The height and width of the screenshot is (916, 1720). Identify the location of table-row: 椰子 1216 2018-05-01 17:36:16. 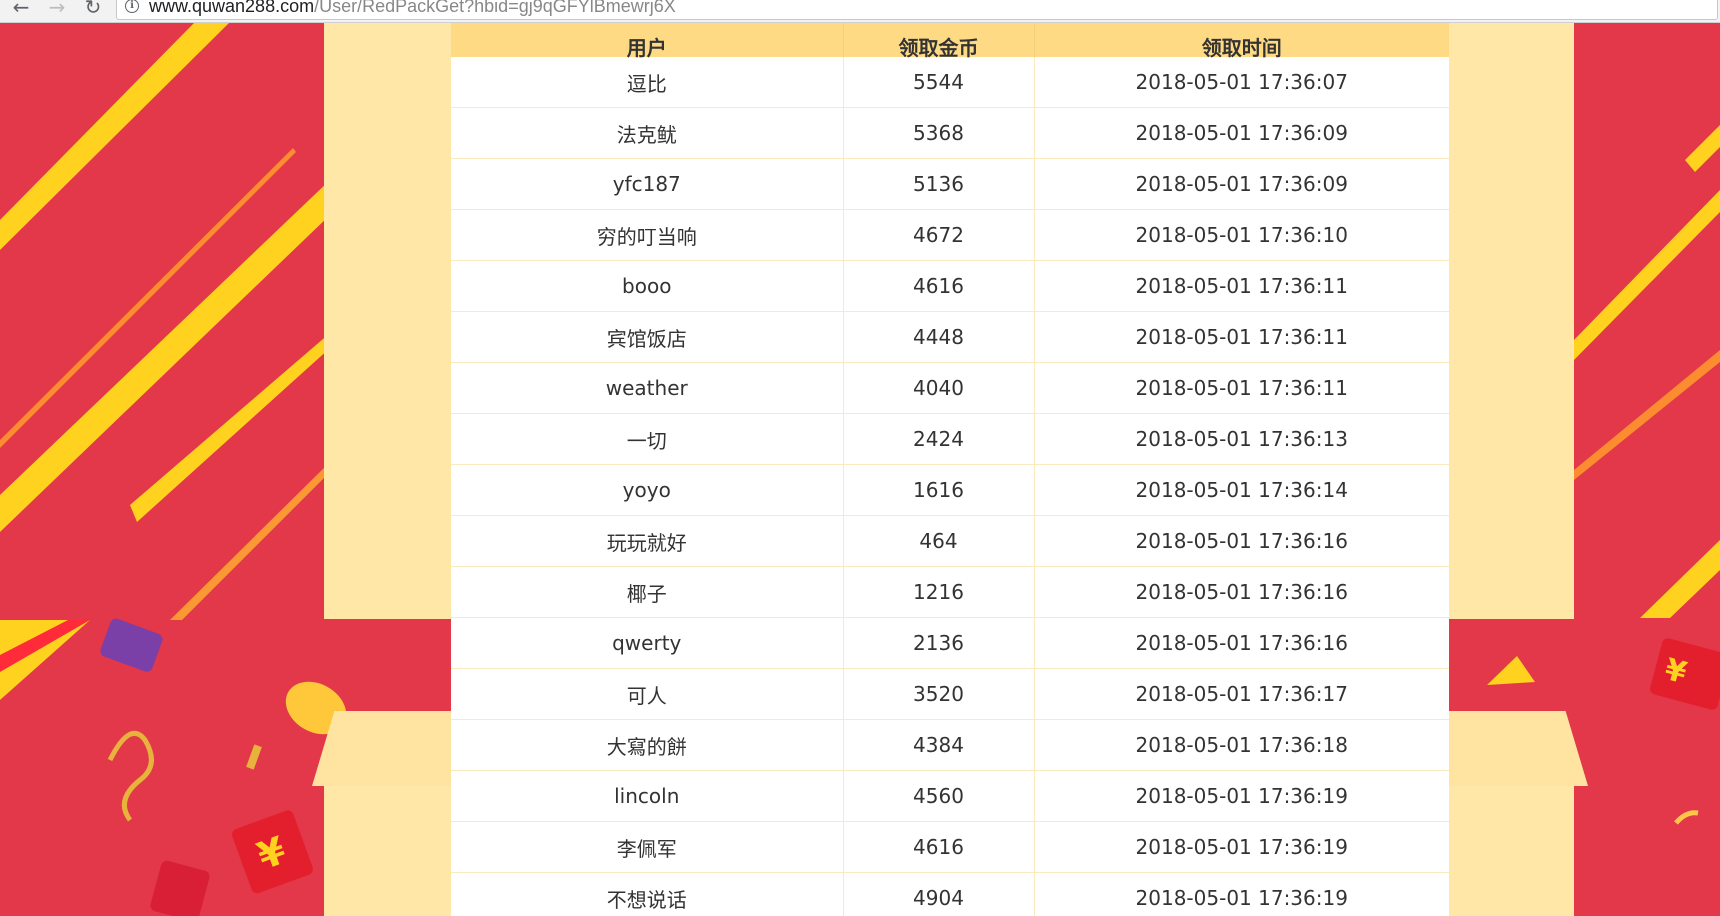
(950, 592).